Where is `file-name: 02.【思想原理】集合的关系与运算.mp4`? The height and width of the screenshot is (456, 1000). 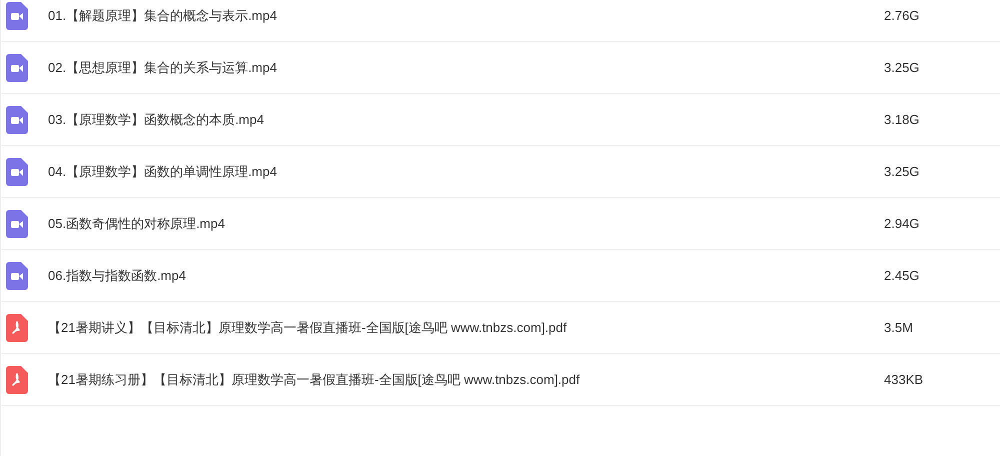 file-name: 02.【思想原理】集合的关系与运算.mp4 is located at coordinates (466, 68).